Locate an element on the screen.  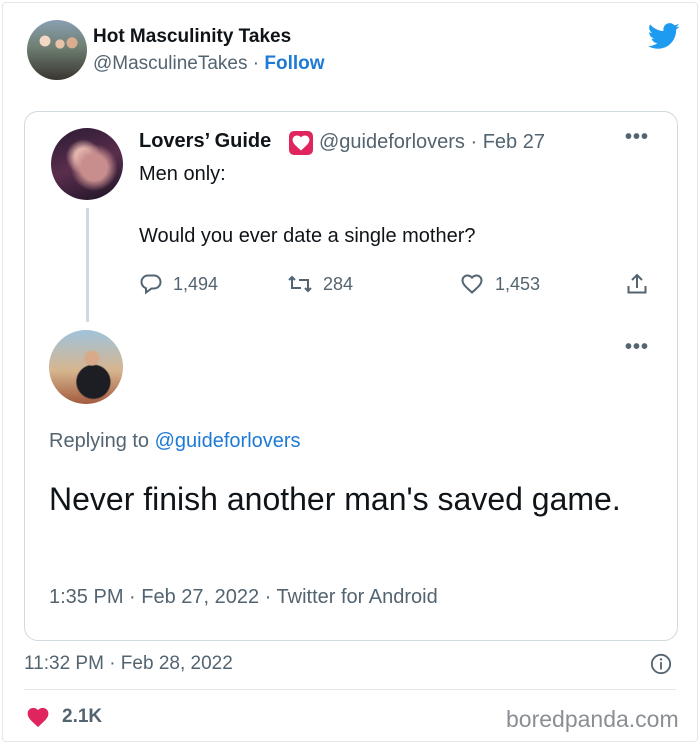
twitter-bird-icon is located at coordinates (664, 36).